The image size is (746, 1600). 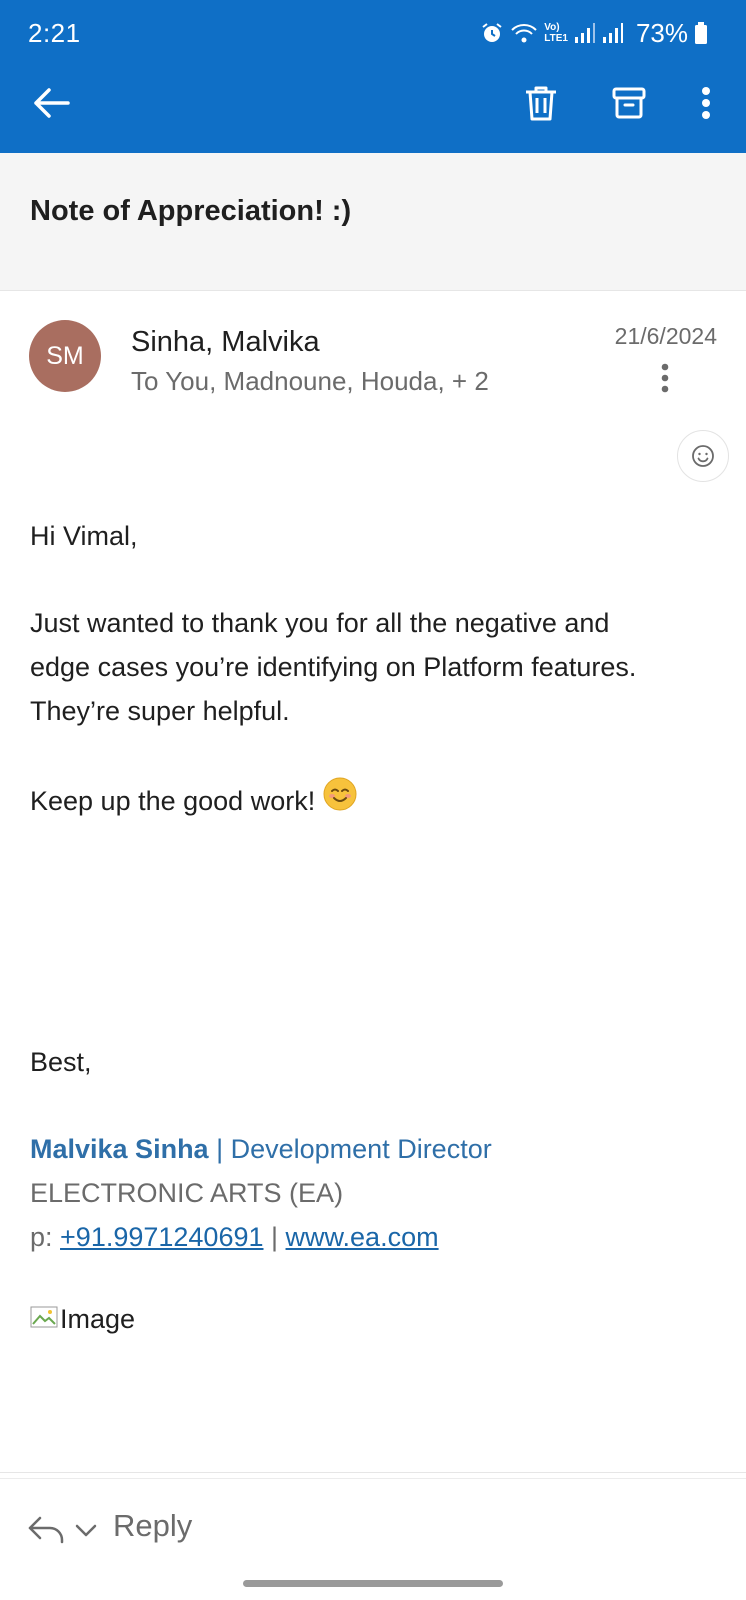 I want to click on status-icons: Vo) LTE1 73%, so click(x=594, y=33).